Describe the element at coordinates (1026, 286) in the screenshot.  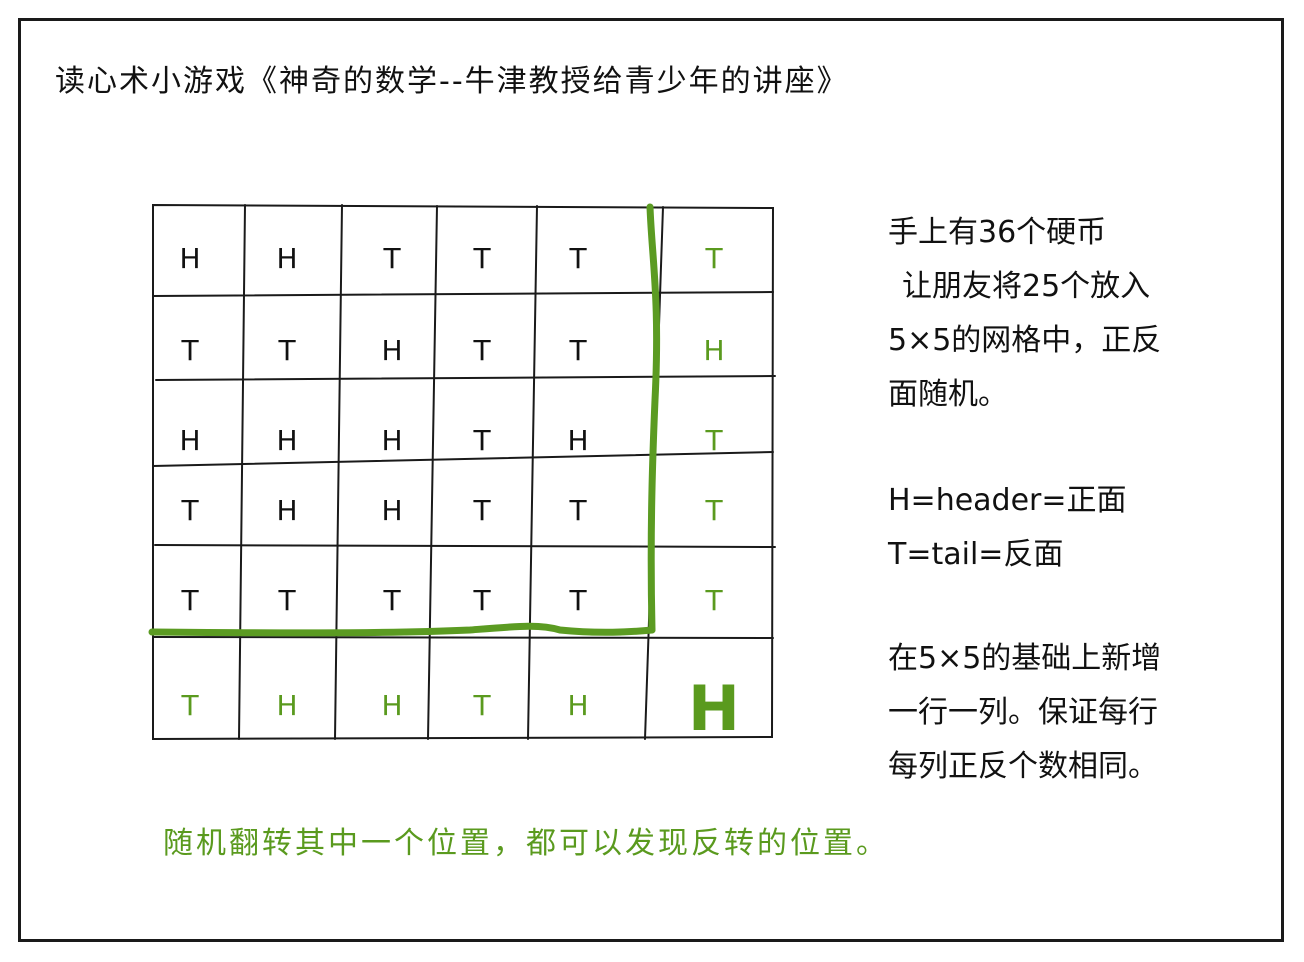
I see `instruction-line: 让朋友将25个放入` at that location.